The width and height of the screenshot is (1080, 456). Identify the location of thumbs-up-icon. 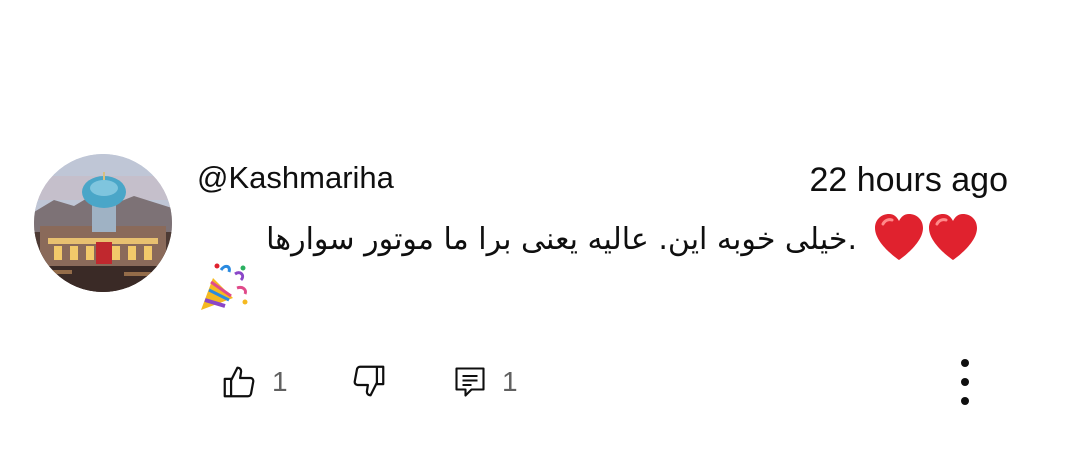
(239, 382).